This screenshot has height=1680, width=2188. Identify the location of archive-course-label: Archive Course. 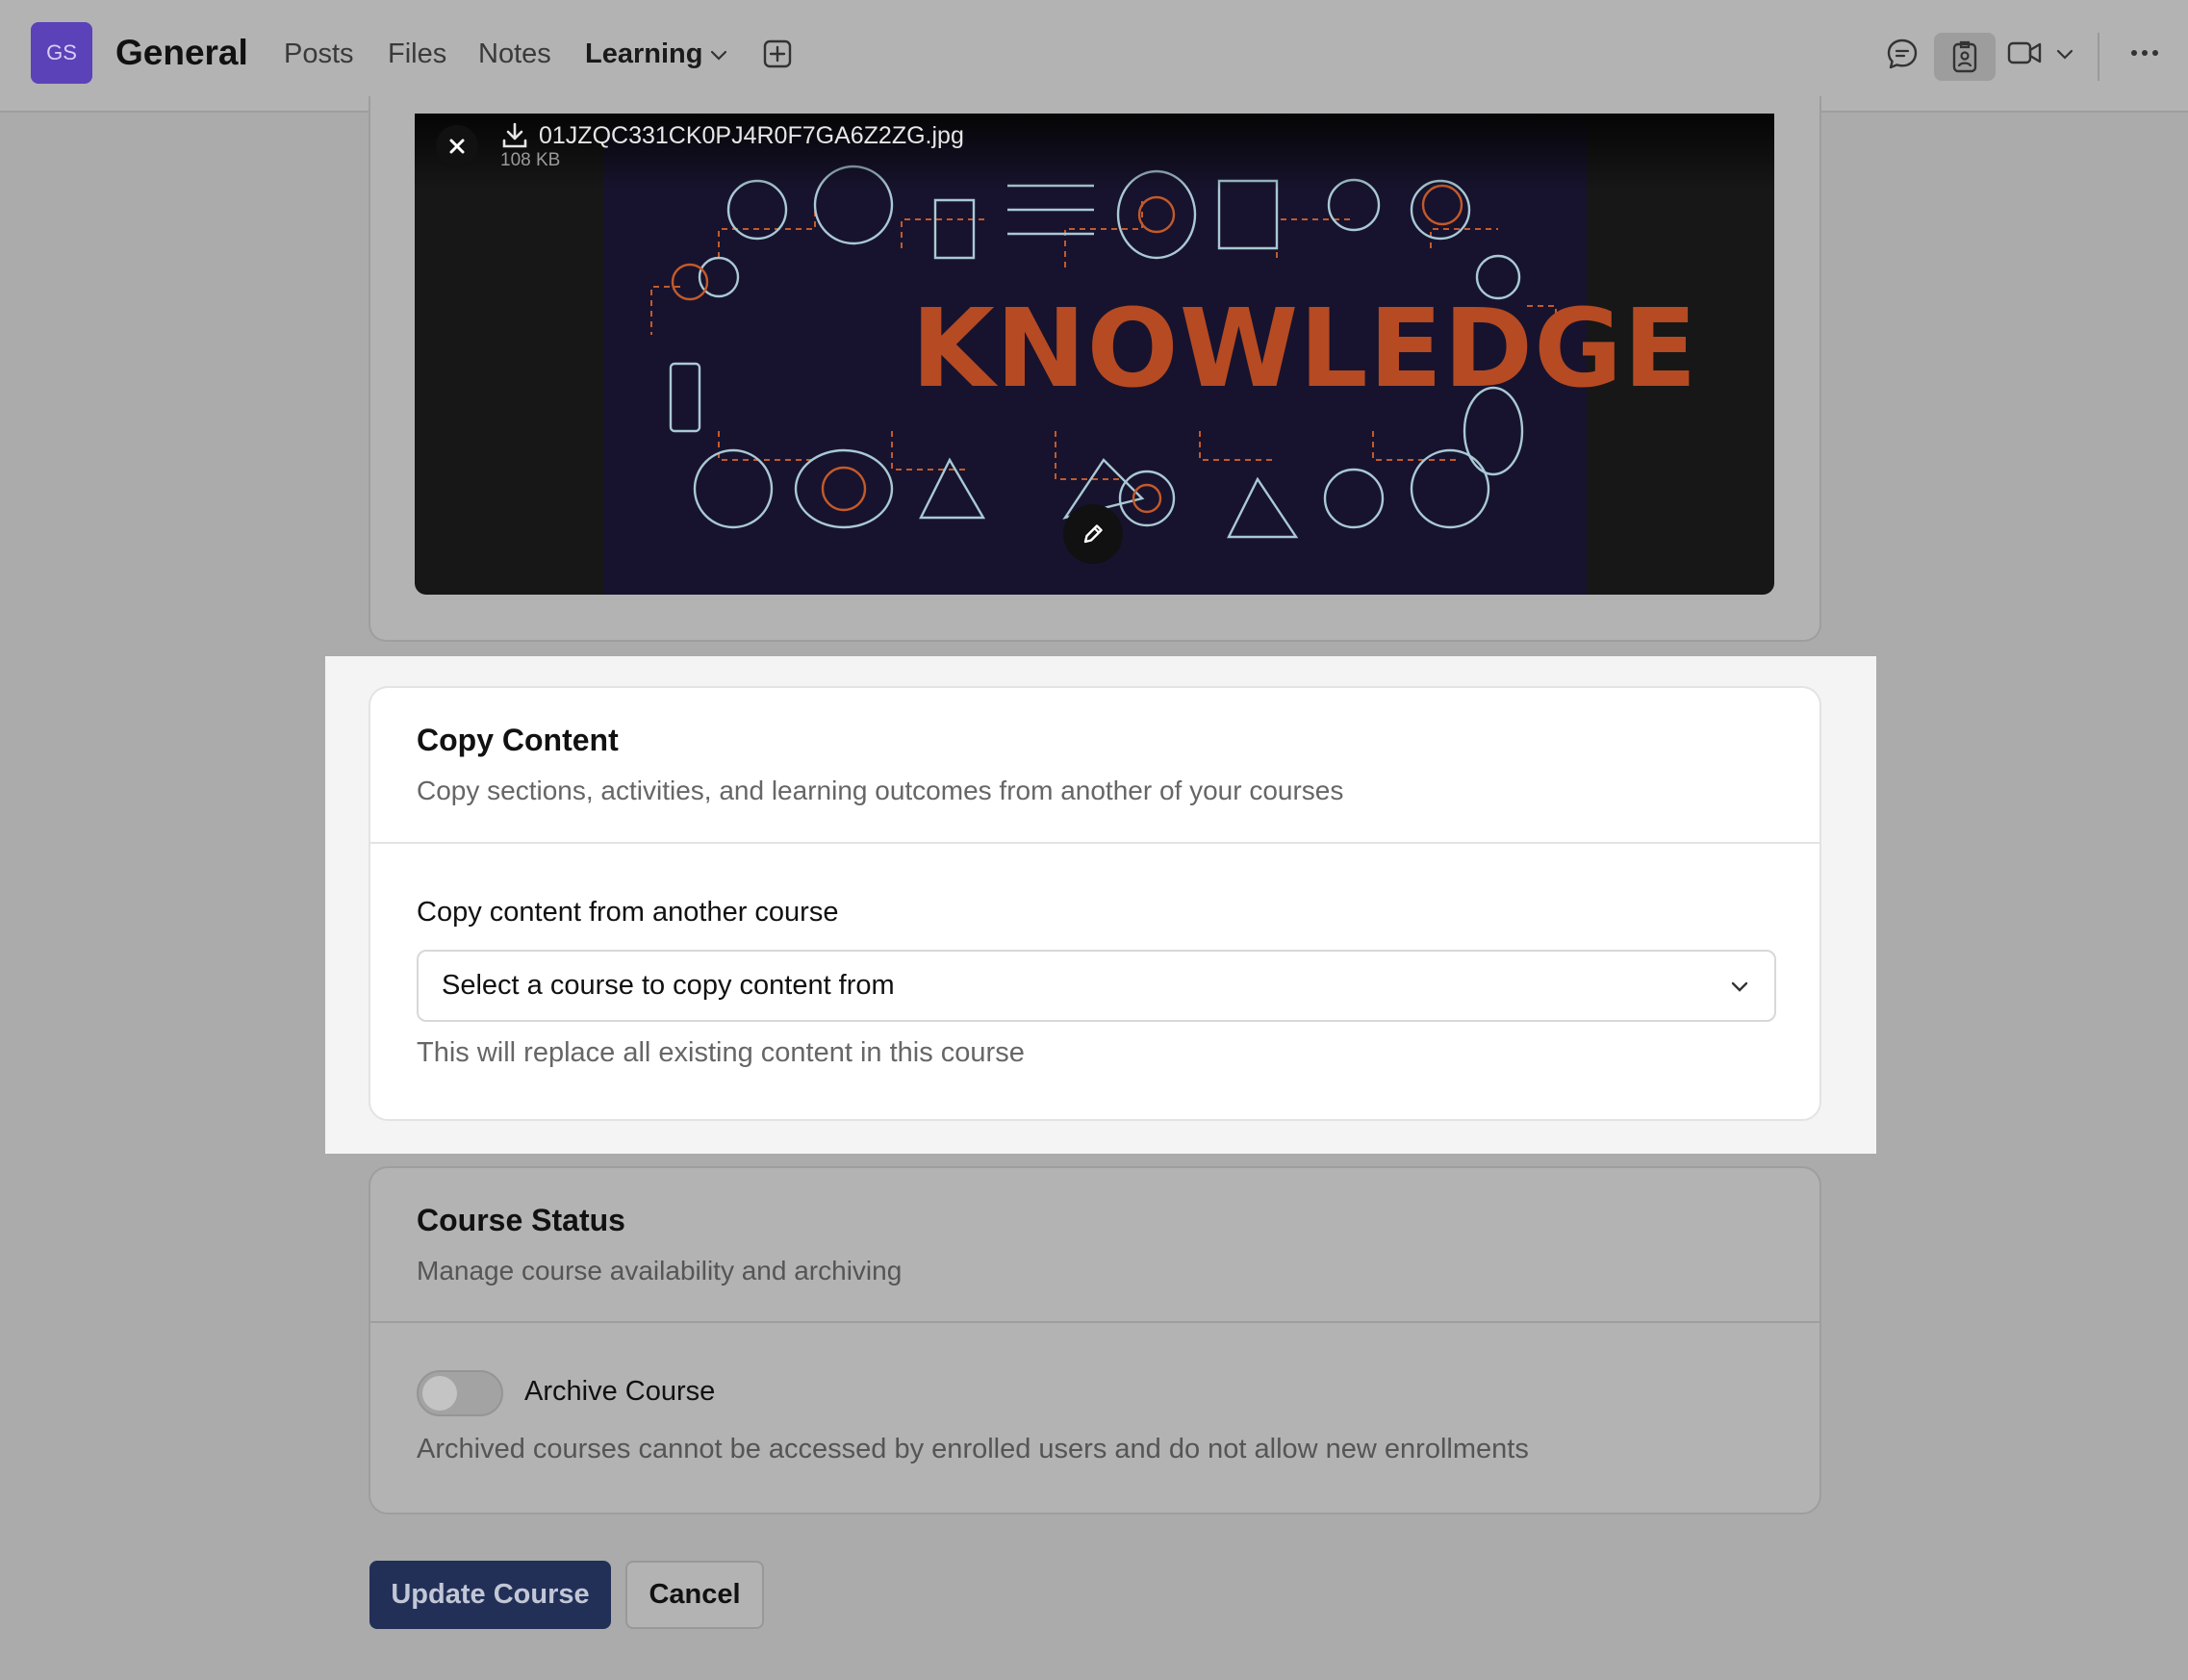
(620, 1392).